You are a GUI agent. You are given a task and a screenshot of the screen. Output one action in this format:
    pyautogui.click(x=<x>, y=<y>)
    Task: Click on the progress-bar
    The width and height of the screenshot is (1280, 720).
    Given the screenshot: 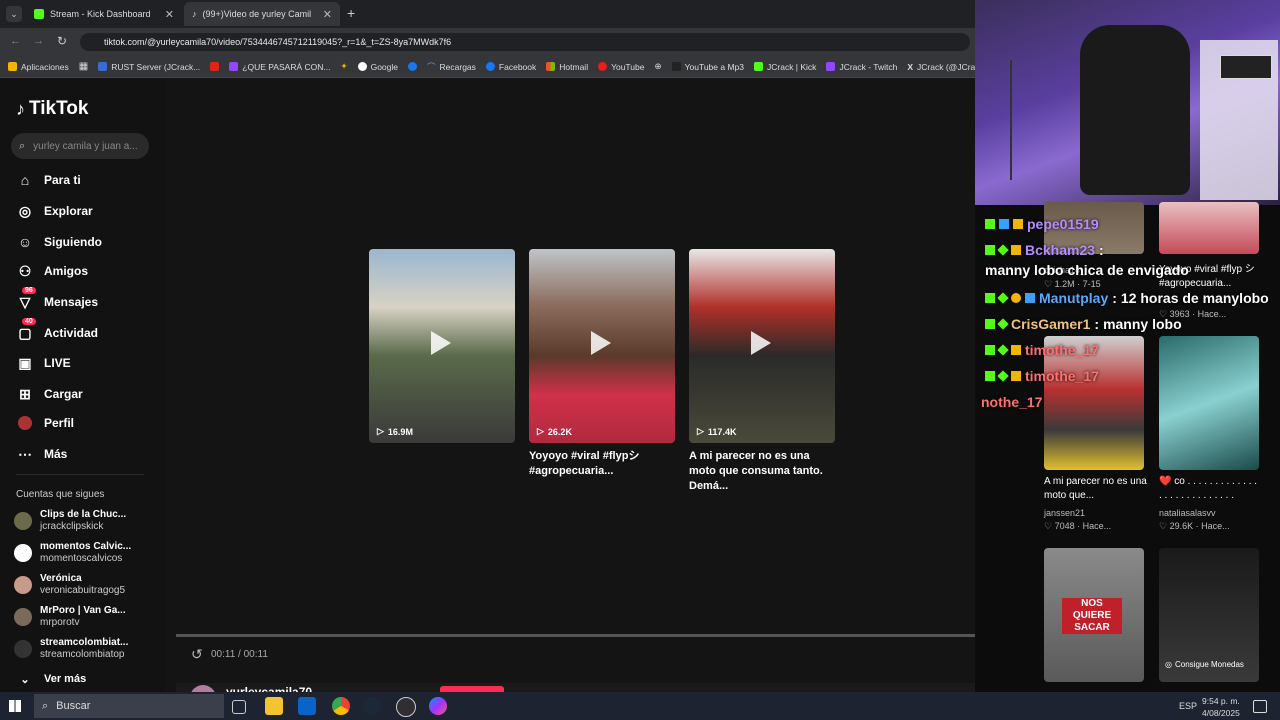 What is the action you would take?
    pyautogui.click(x=602, y=635)
    